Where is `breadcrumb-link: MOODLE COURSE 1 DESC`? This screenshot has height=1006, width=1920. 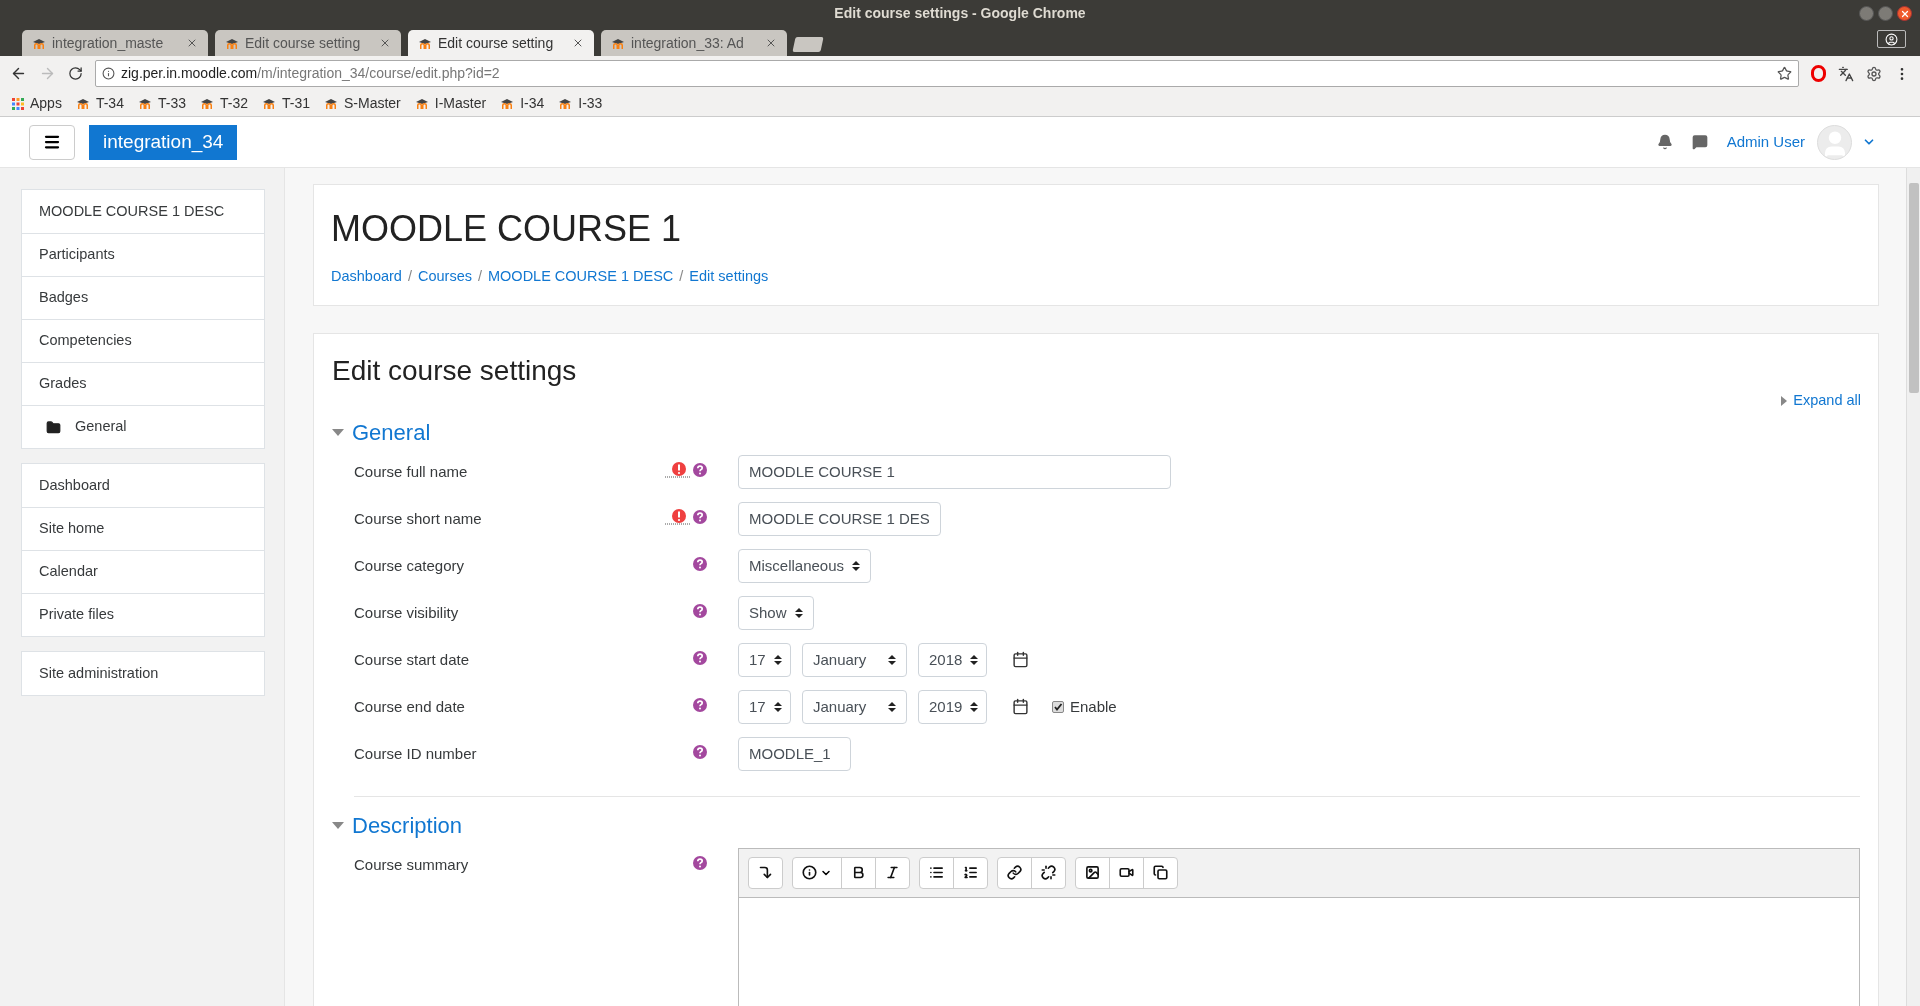 breadcrumb-link: MOODLE COURSE 1 DESC is located at coordinates (581, 277).